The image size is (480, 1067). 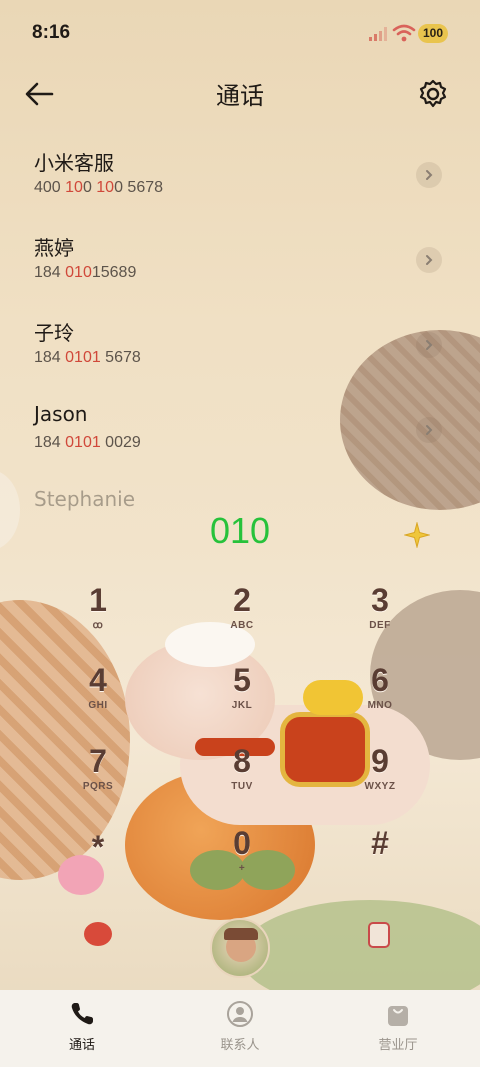 I want to click on phone-icon, so click(x=82, y=1014).